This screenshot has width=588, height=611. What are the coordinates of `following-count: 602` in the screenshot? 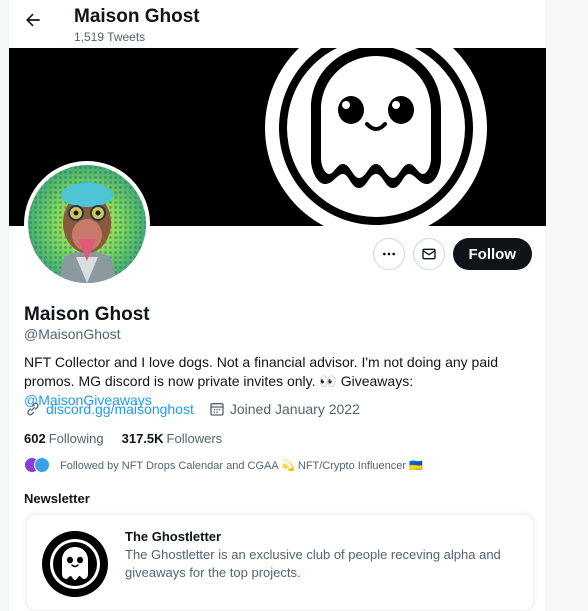 It's located at (35, 438).